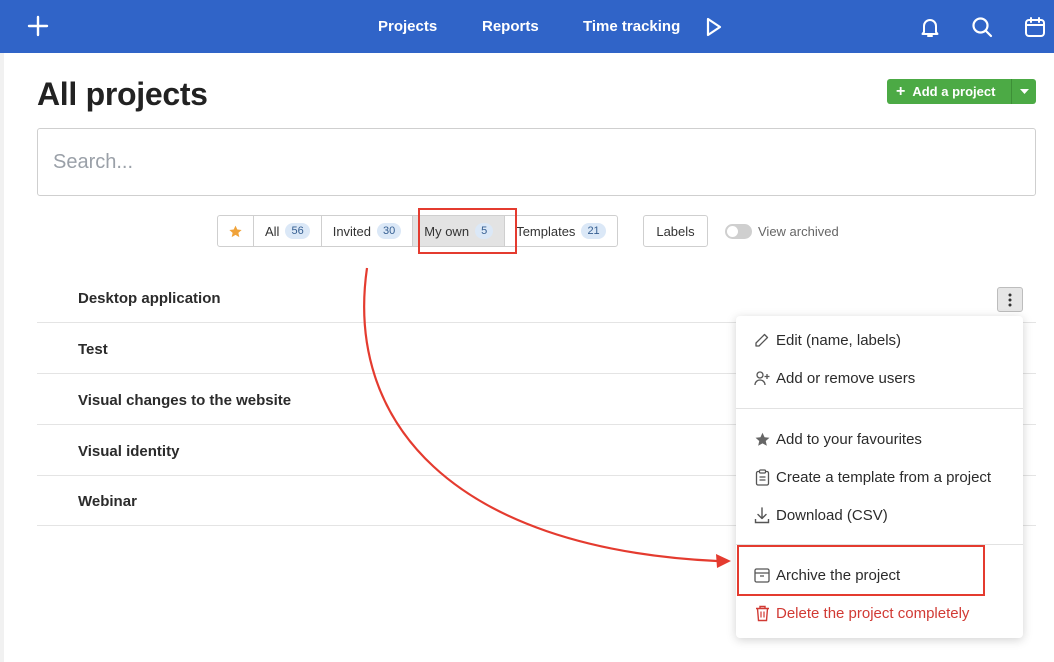 The width and height of the screenshot is (1054, 662). I want to click on filter-templates-count: 21, so click(593, 231).